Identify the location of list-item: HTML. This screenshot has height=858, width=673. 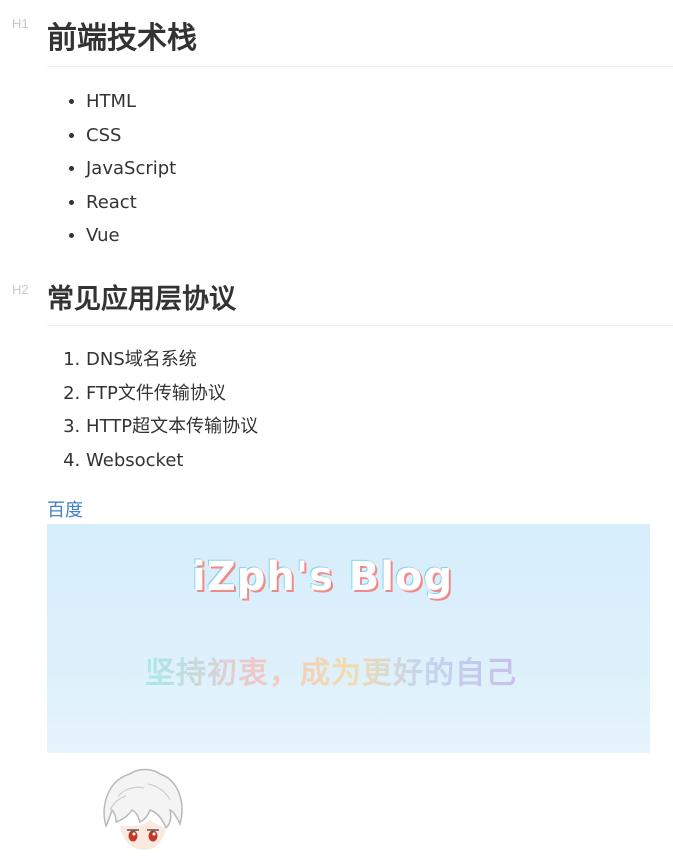
(131, 102).